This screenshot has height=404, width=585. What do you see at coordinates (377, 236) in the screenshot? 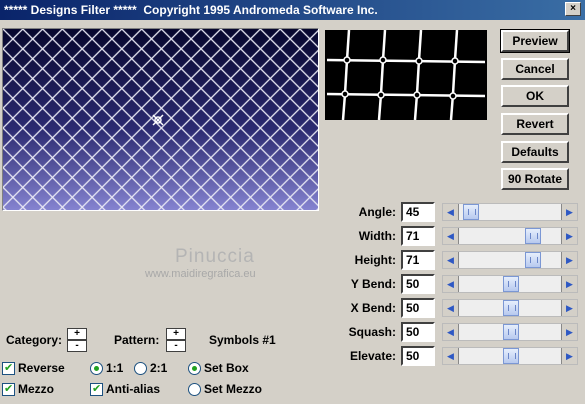
I see `width-label: Width:` at bounding box center [377, 236].